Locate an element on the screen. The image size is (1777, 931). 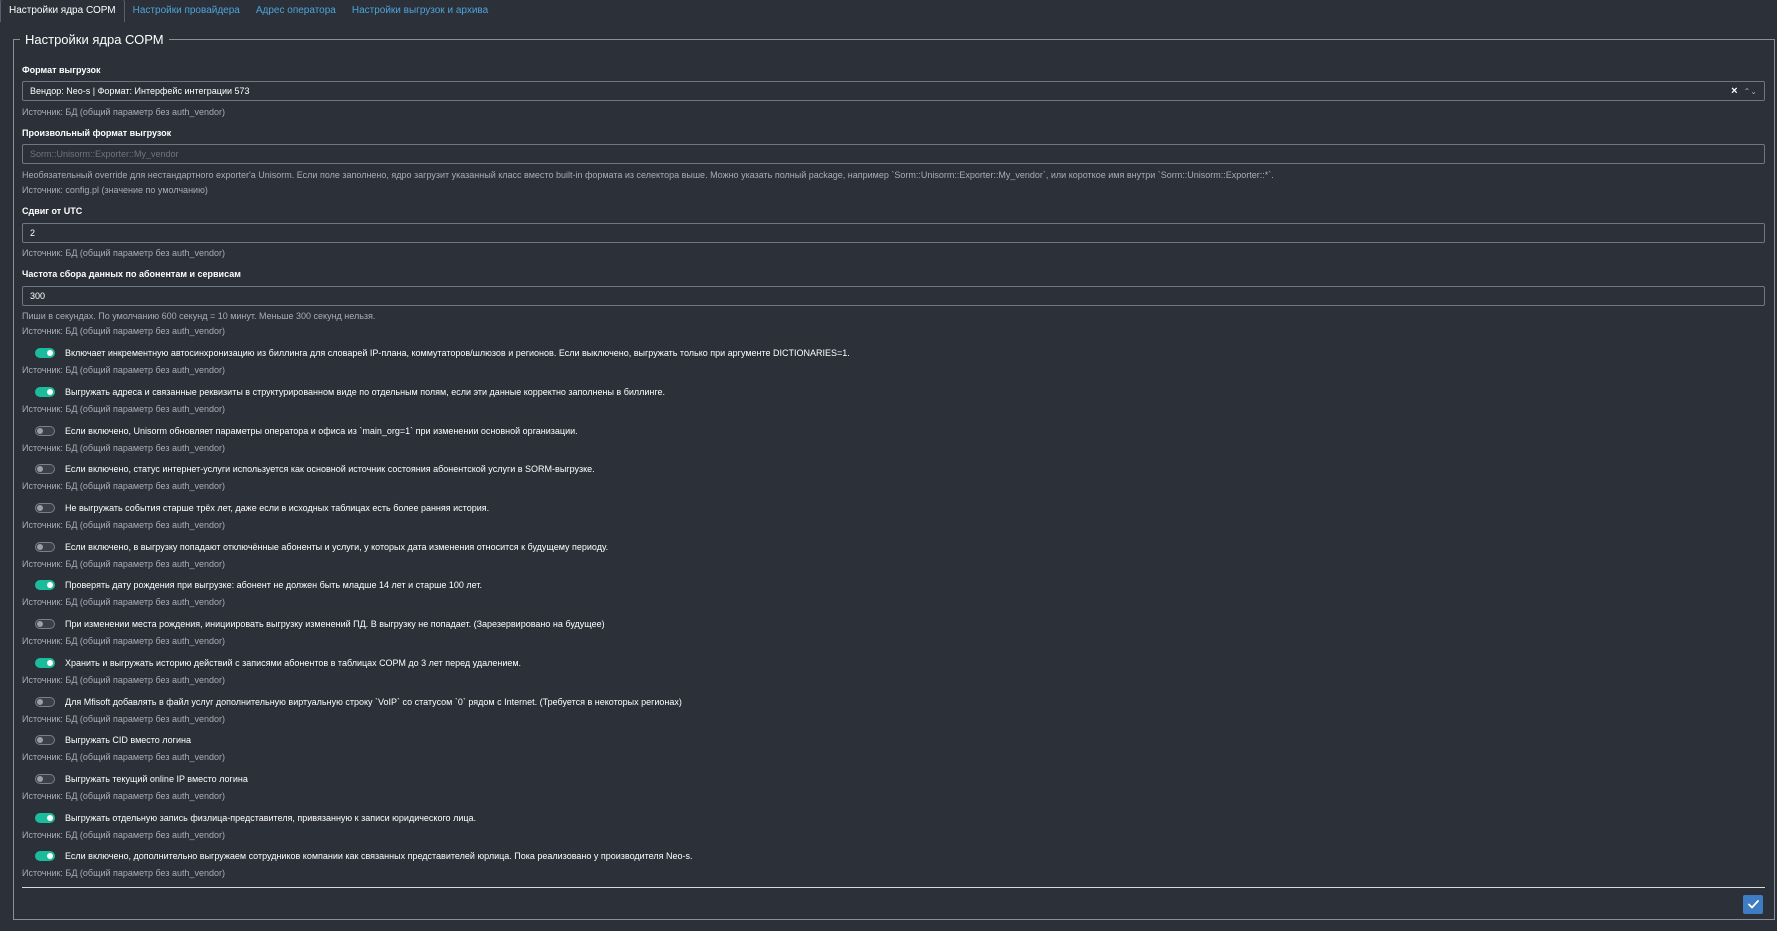
tab-provider: Настройки провайдера is located at coordinates (186, 11).